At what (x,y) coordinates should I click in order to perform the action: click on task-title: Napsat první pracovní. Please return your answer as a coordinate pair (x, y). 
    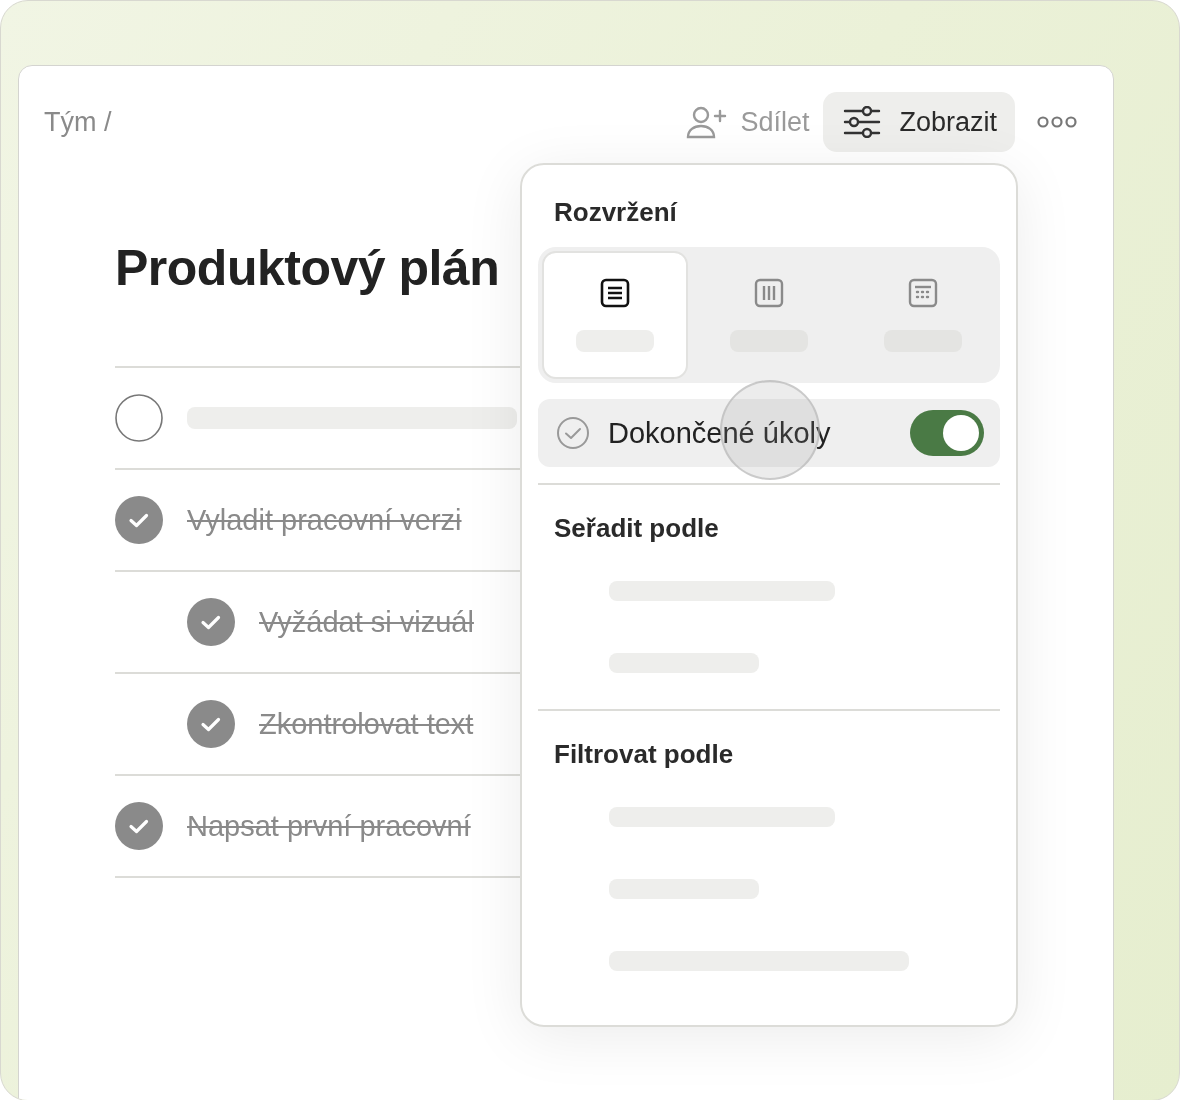
    Looking at the image, I should click on (329, 826).